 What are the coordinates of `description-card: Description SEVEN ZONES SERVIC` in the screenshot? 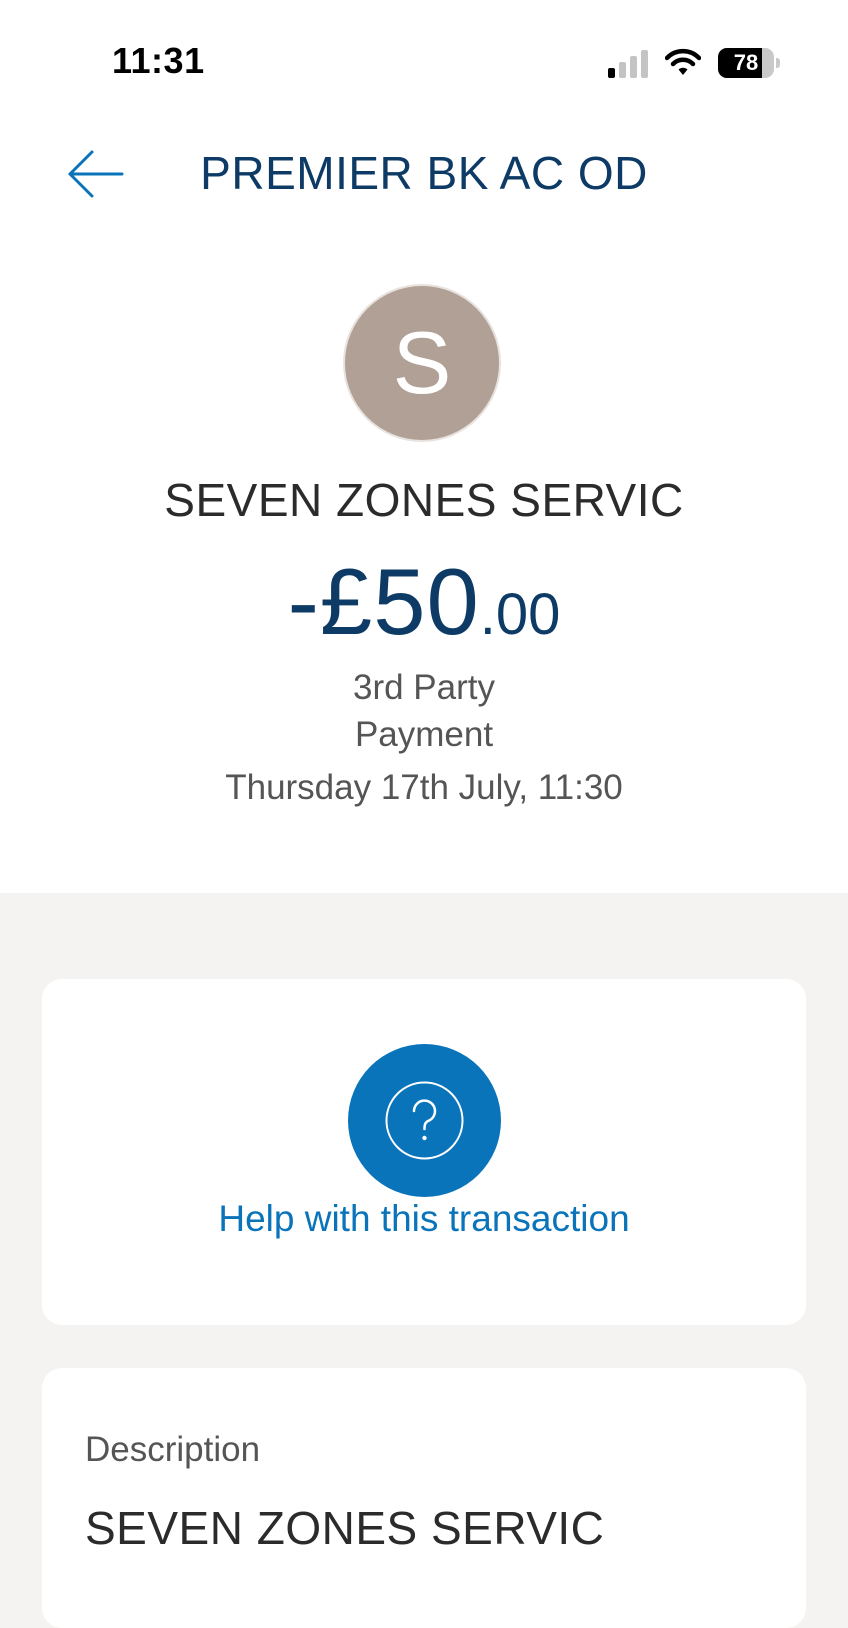 It's located at (424, 1498).